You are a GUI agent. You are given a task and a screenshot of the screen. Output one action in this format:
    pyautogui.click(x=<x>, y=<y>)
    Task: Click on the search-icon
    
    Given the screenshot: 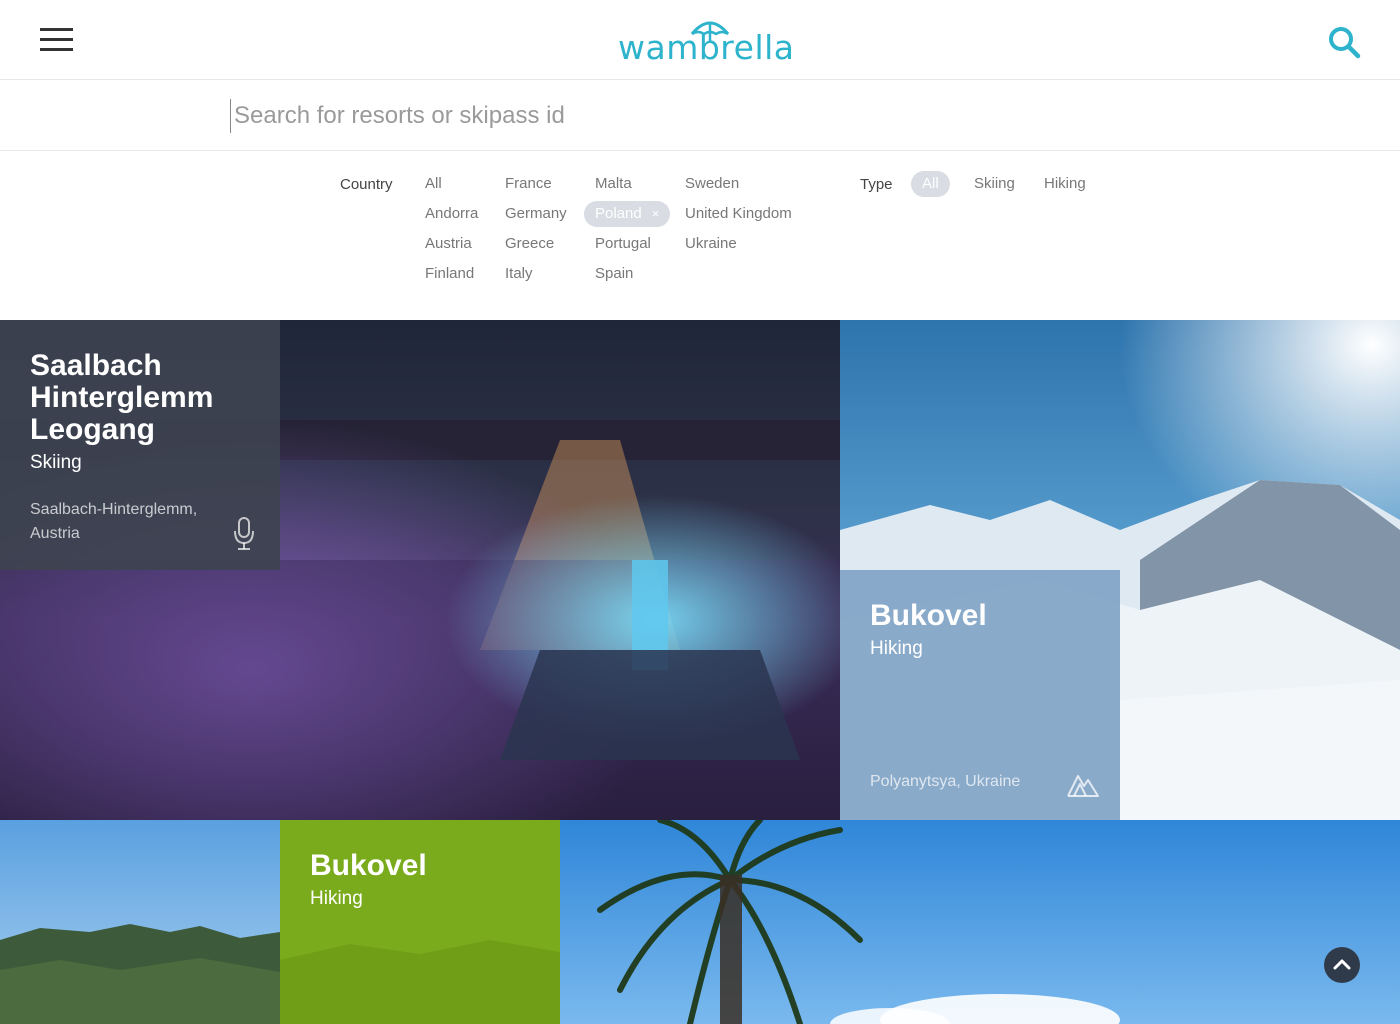 What is the action you would take?
    pyautogui.click(x=1344, y=42)
    